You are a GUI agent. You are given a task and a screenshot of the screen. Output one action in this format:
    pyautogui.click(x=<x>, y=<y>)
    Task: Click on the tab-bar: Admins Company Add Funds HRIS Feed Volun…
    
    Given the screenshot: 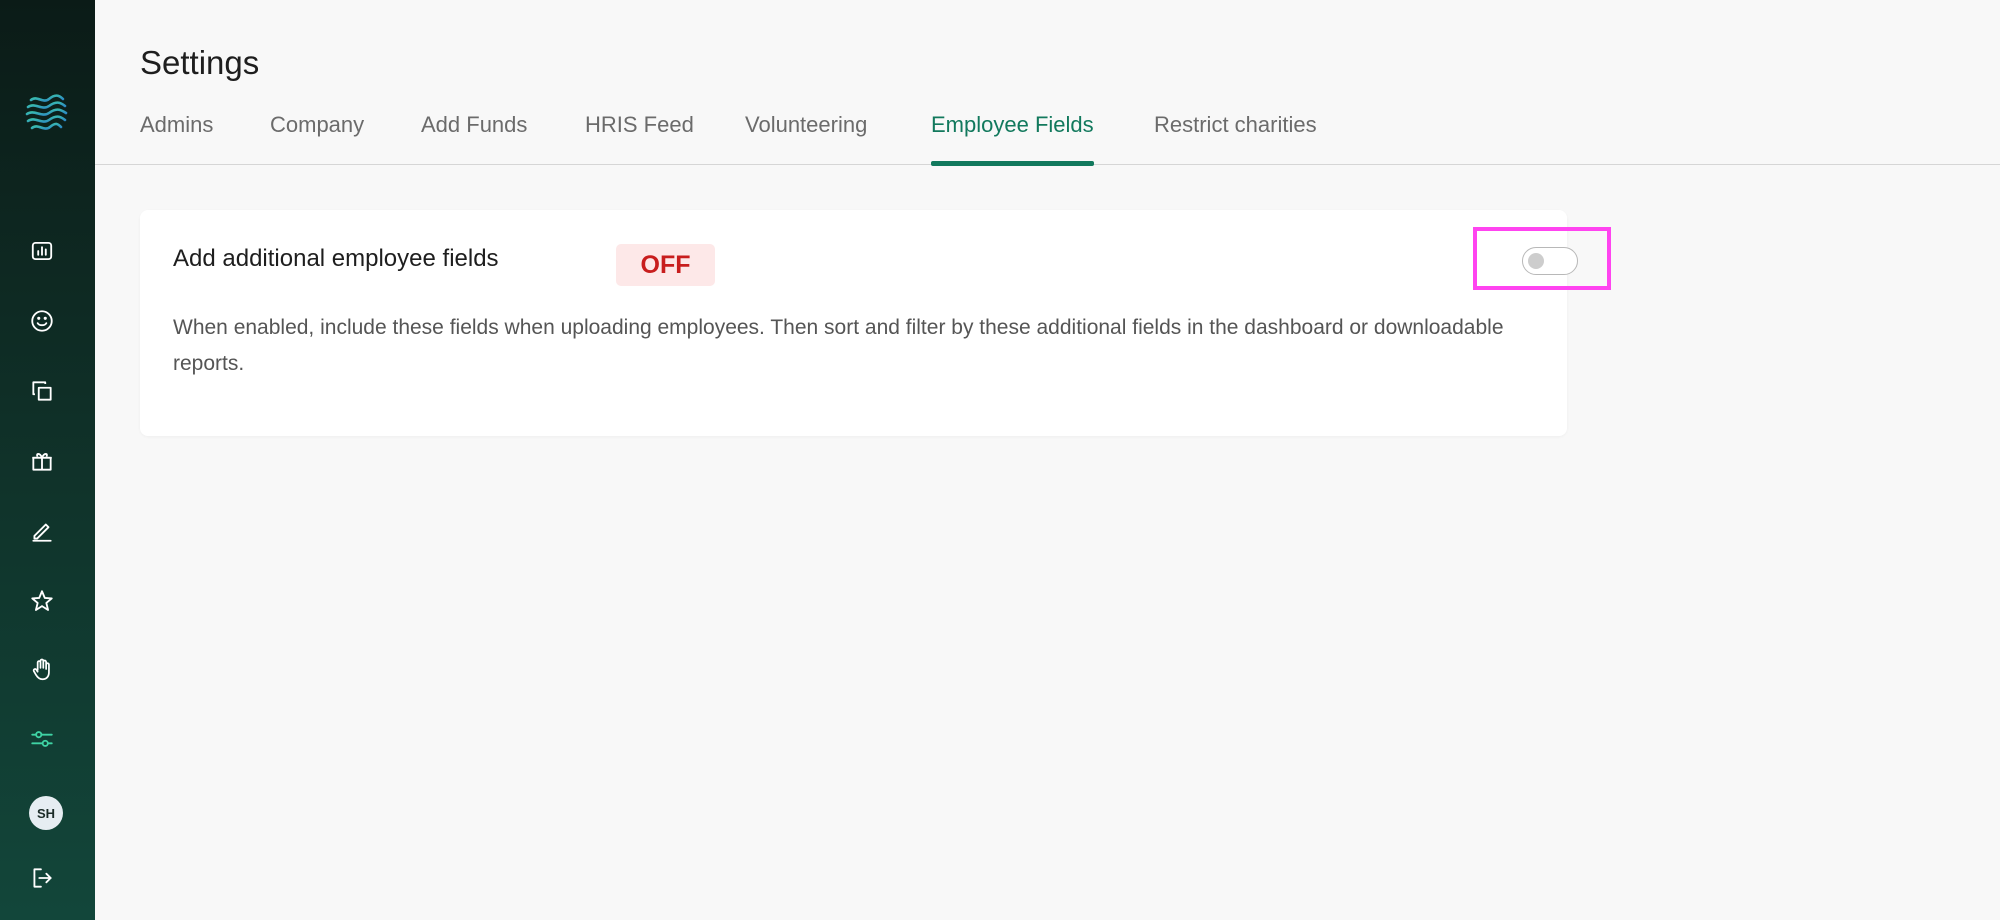 What is the action you would take?
    pyautogui.click(x=1047, y=133)
    